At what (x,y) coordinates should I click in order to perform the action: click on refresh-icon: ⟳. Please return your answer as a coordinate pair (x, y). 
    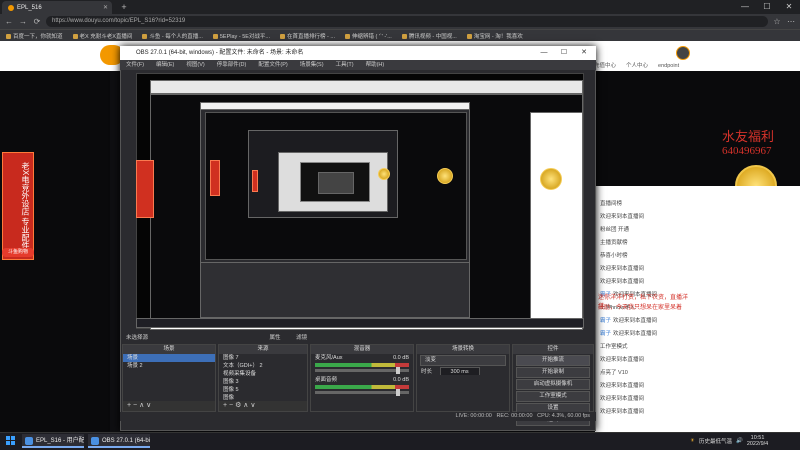
    Looking at the image, I should click on (37, 21).